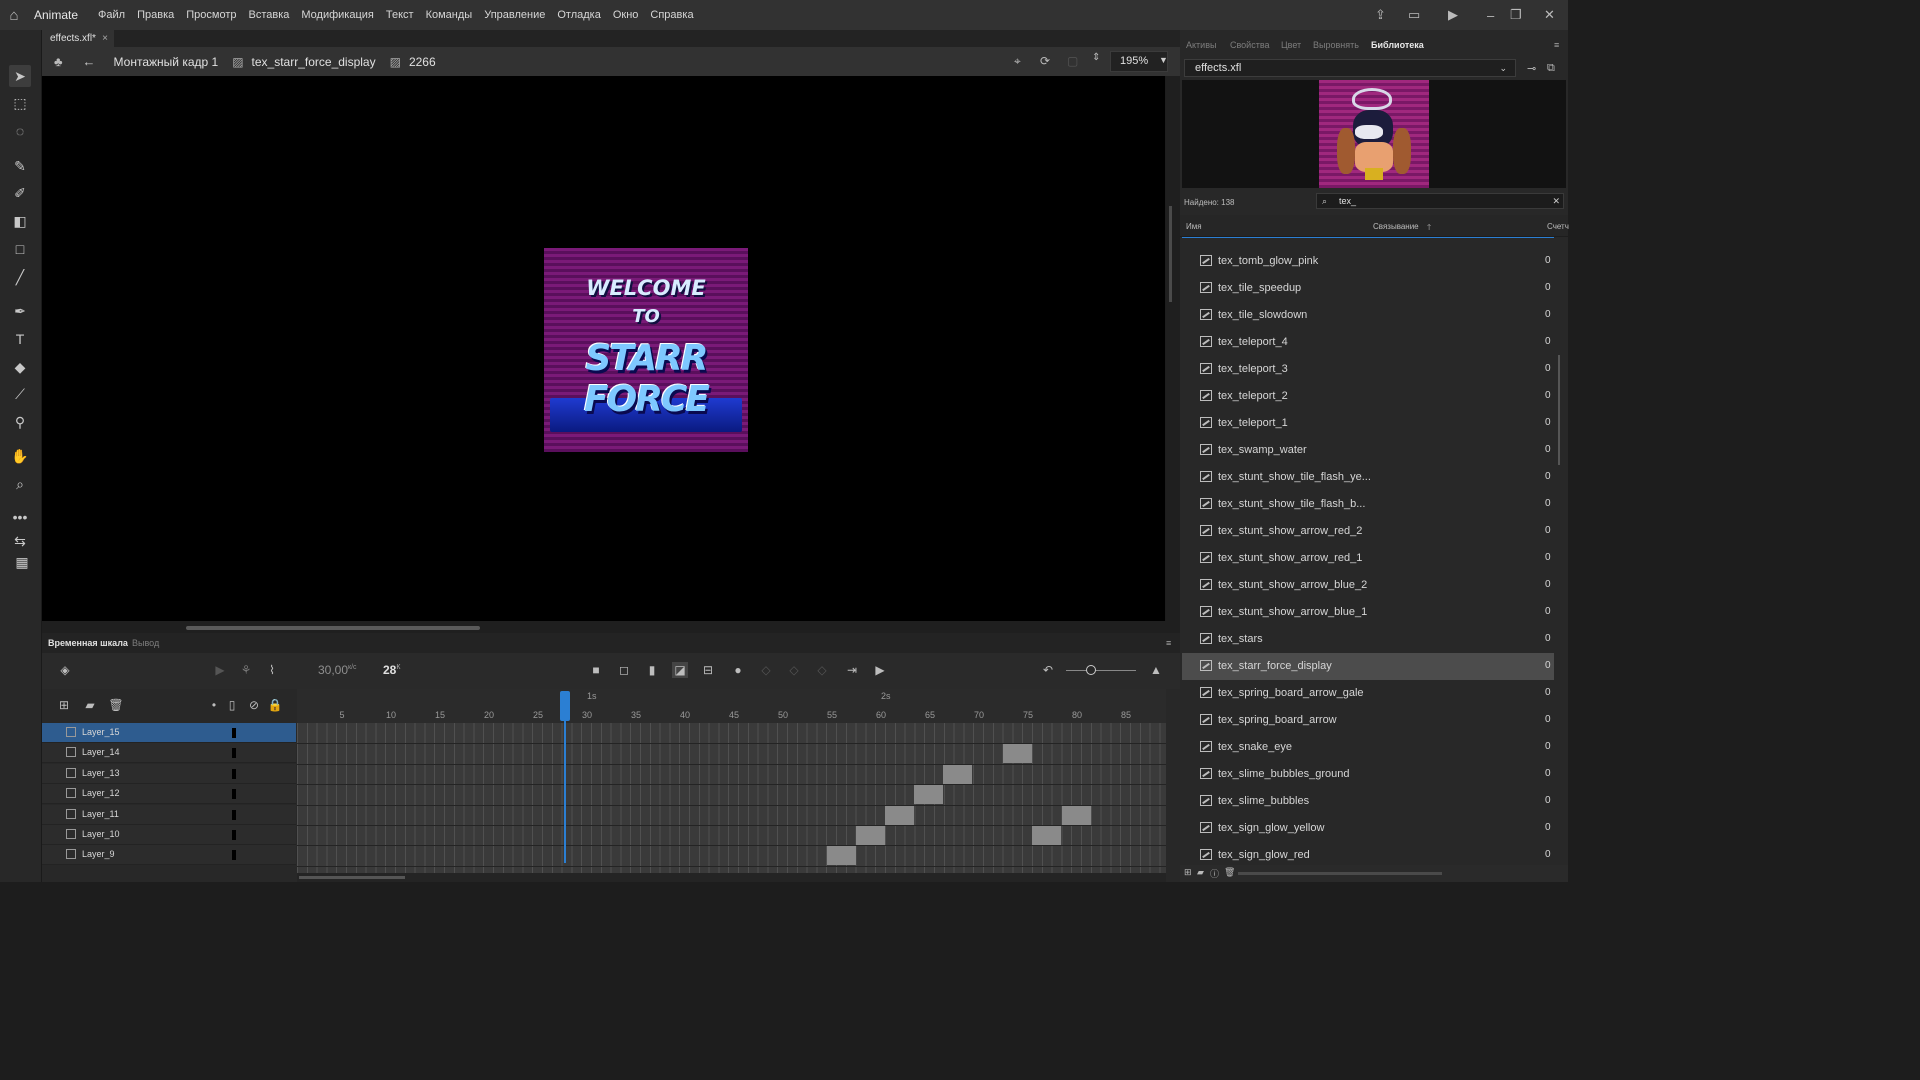 This screenshot has width=1920, height=1080. I want to click on layer-name: Layer_12, so click(101, 793).